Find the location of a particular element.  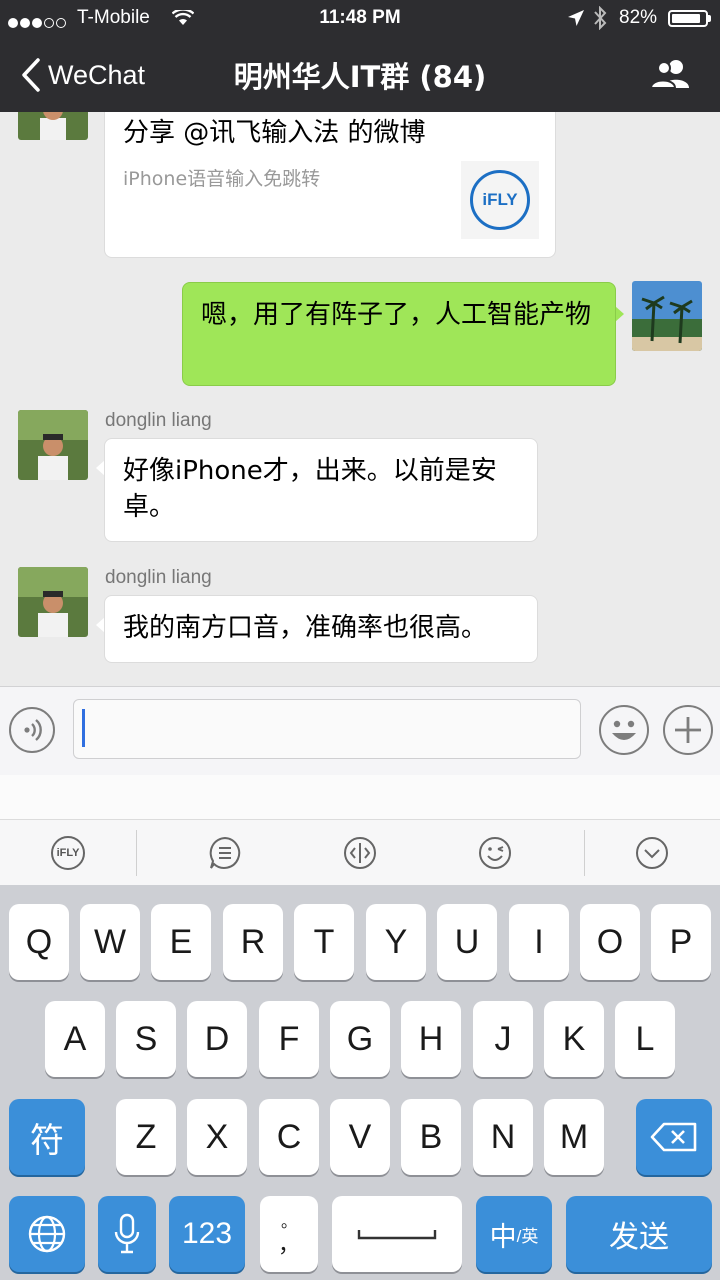

key-v: V is located at coordinates (360, 1137).